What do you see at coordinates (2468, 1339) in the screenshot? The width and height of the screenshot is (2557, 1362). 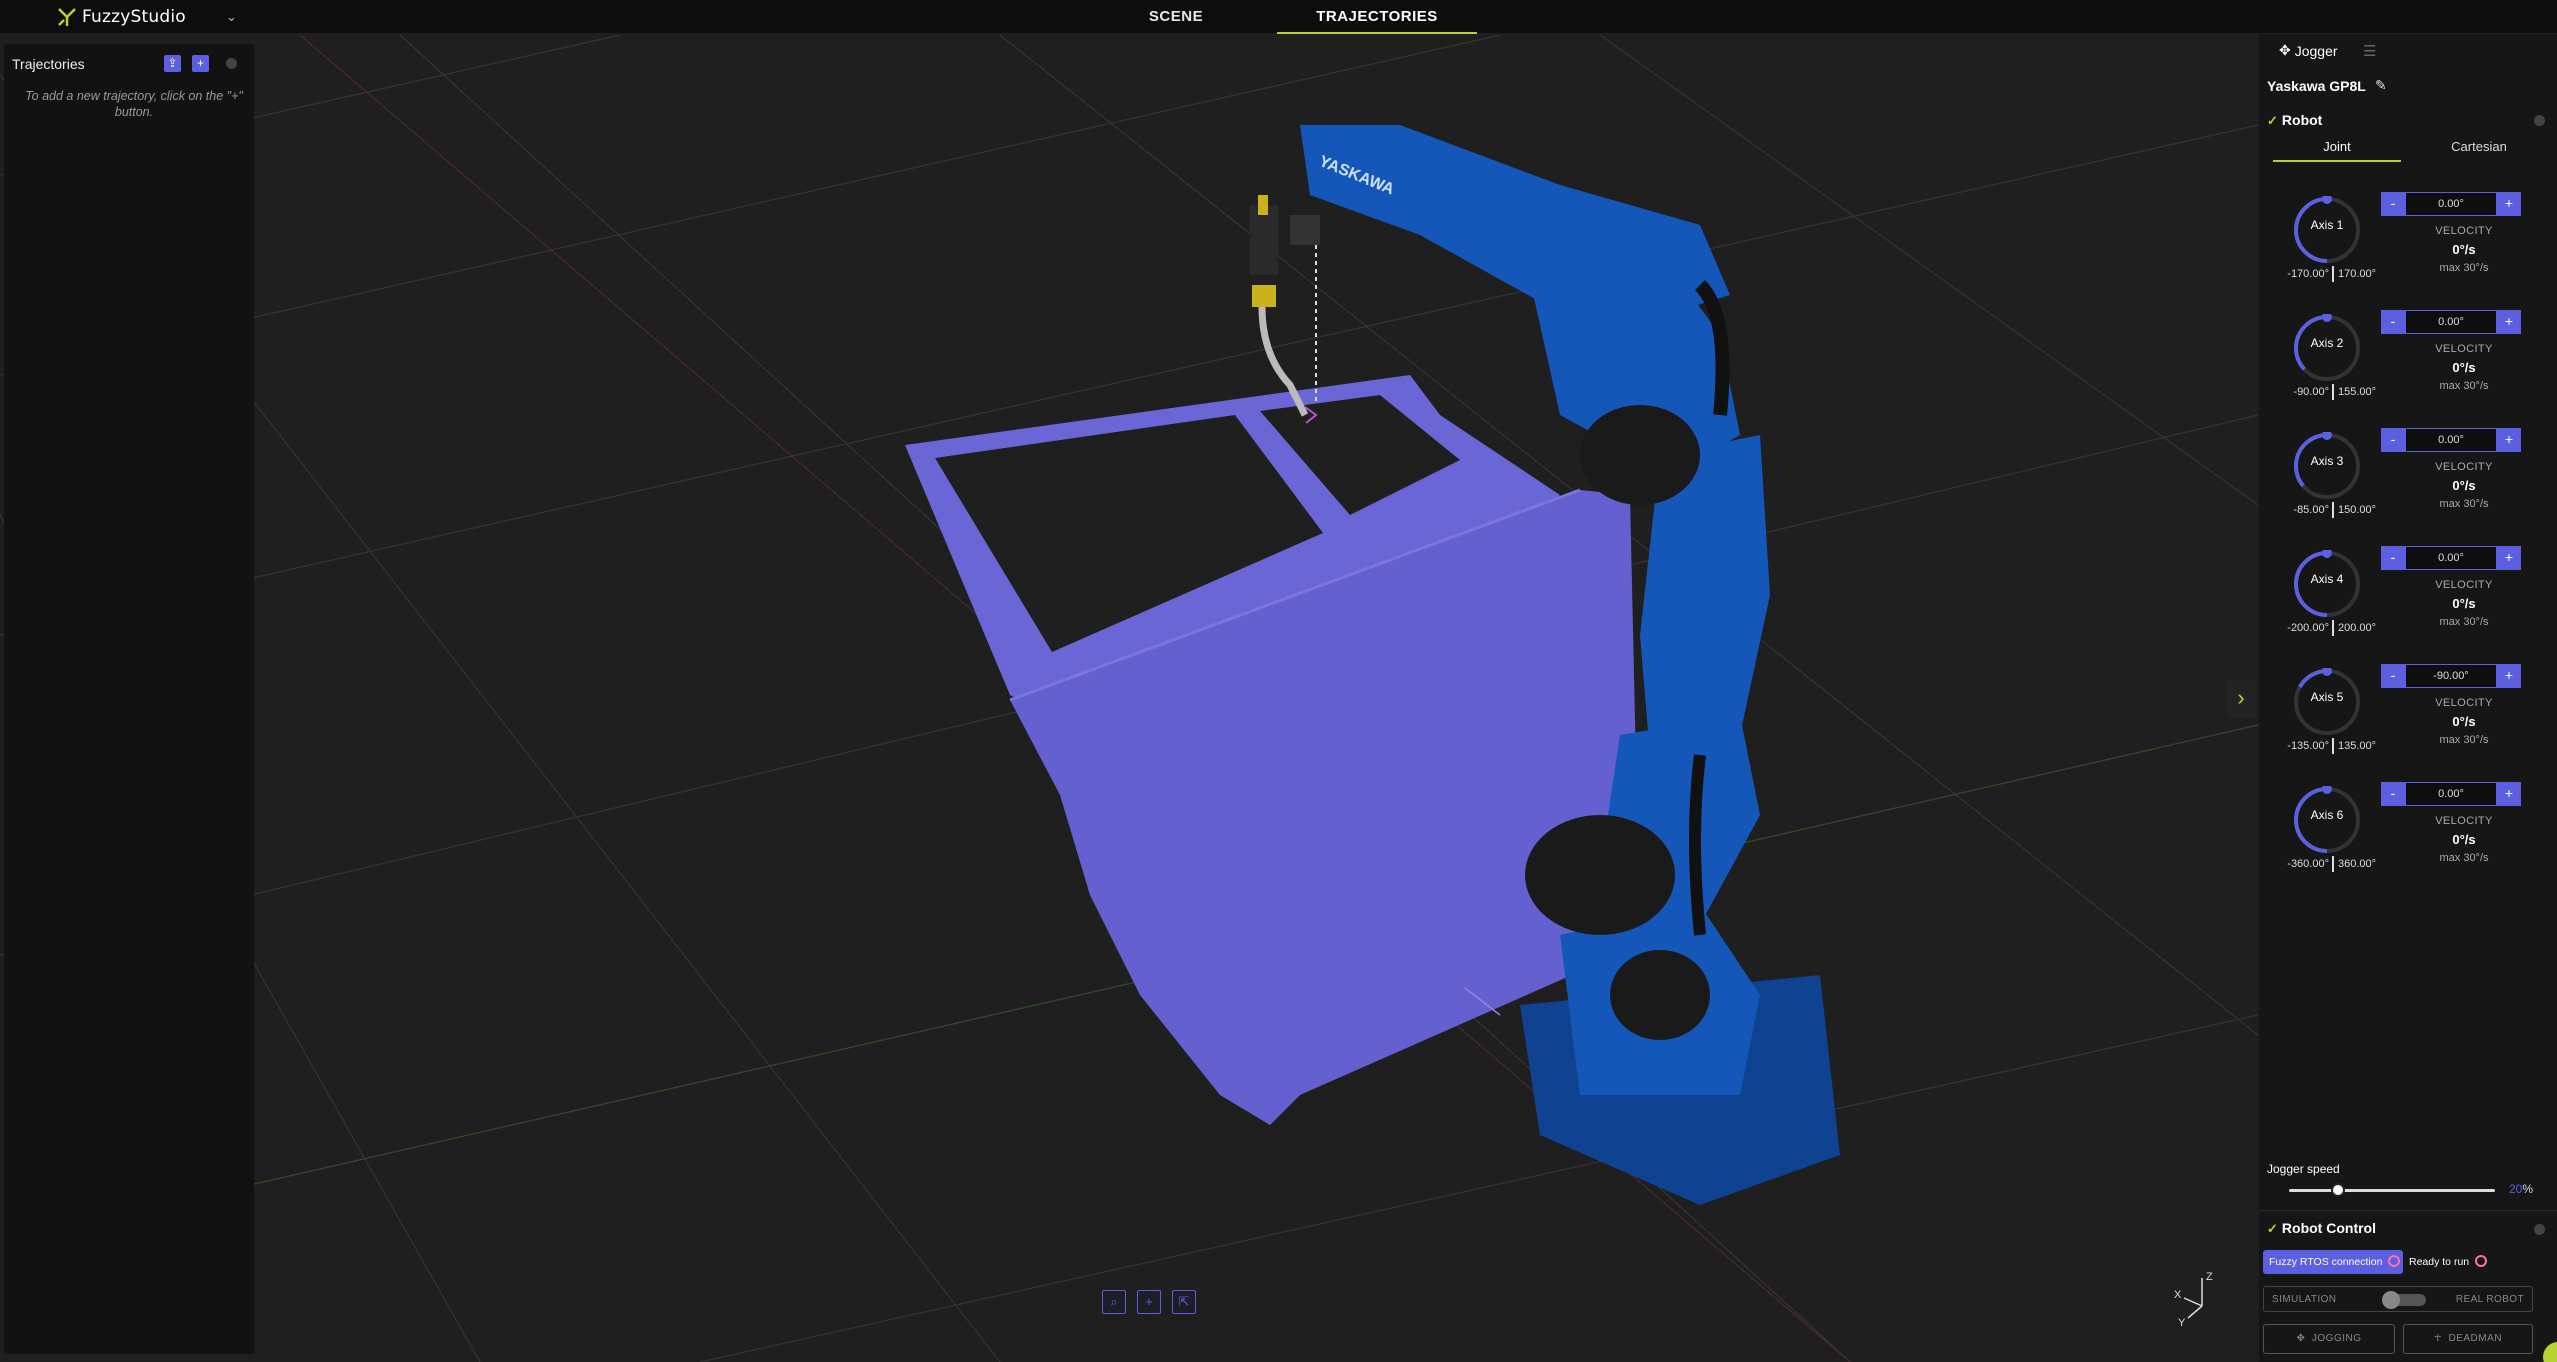 I see `deadman-button: ☥ DEADMAN` at bounding box center [2468, 1339].